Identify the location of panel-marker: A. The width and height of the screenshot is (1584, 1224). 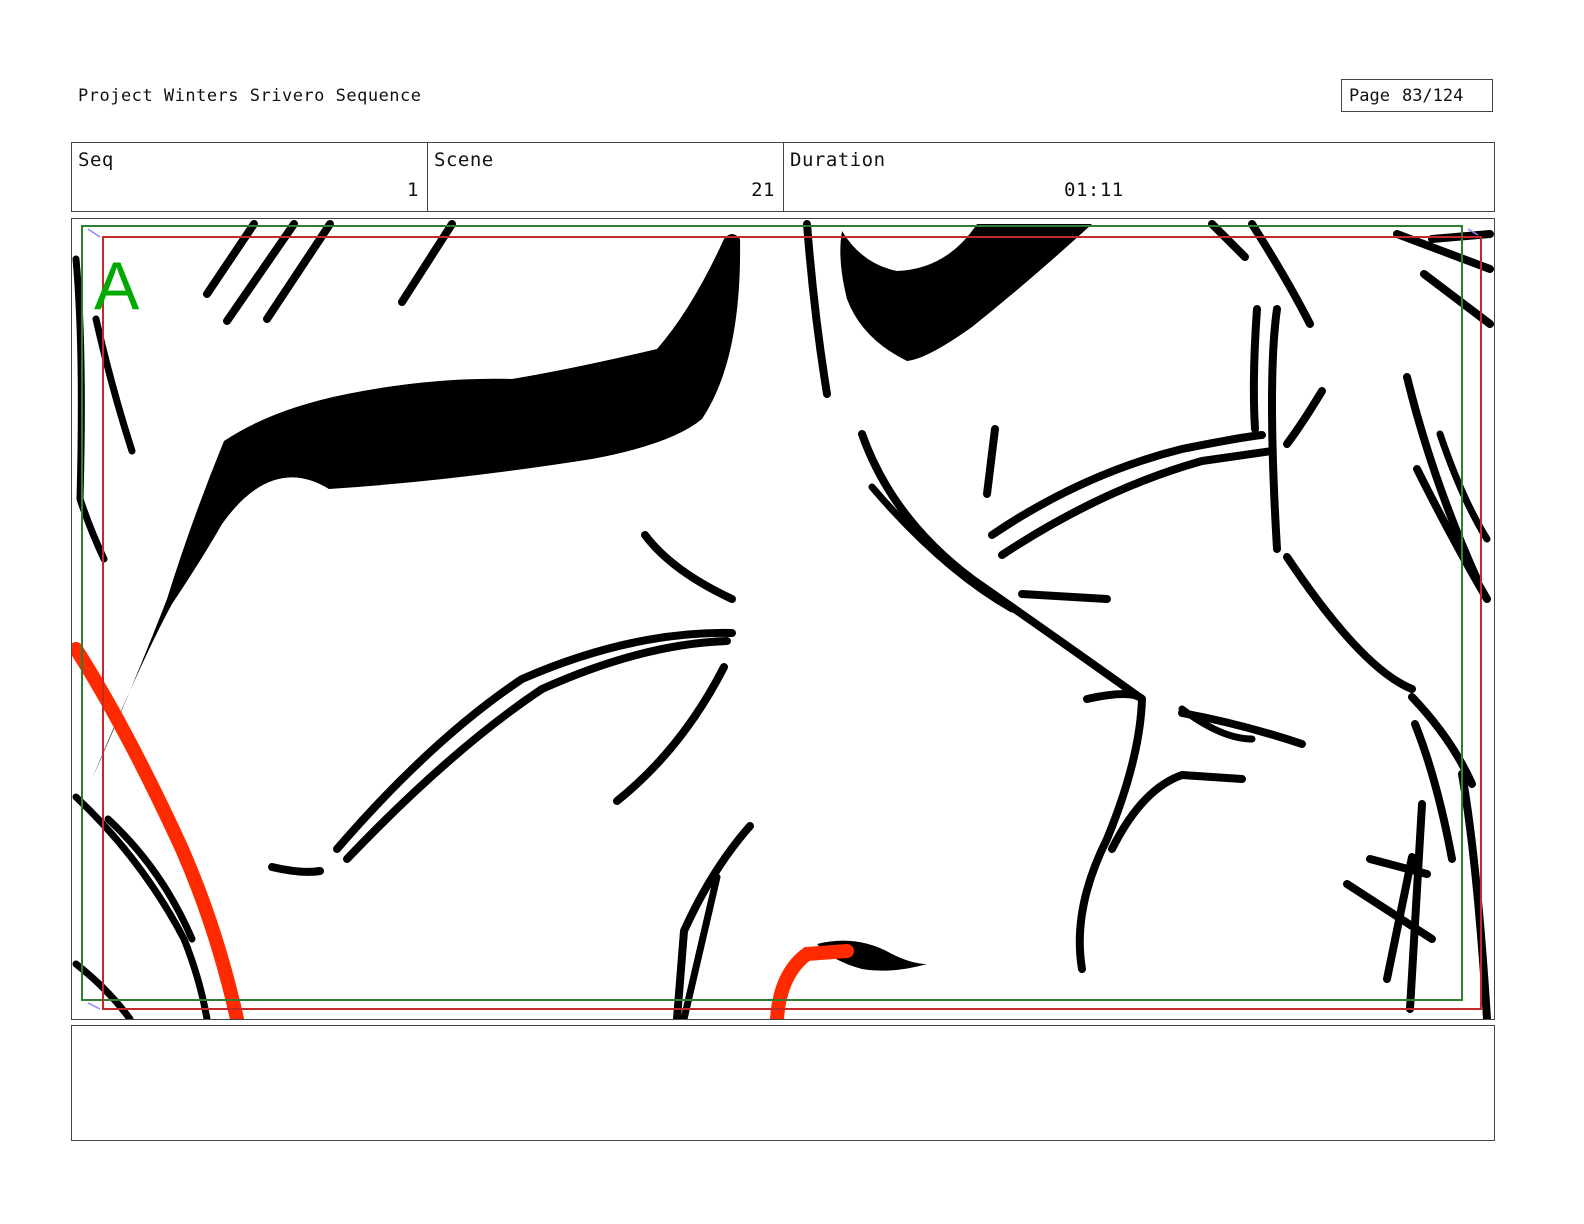
(117, 286).